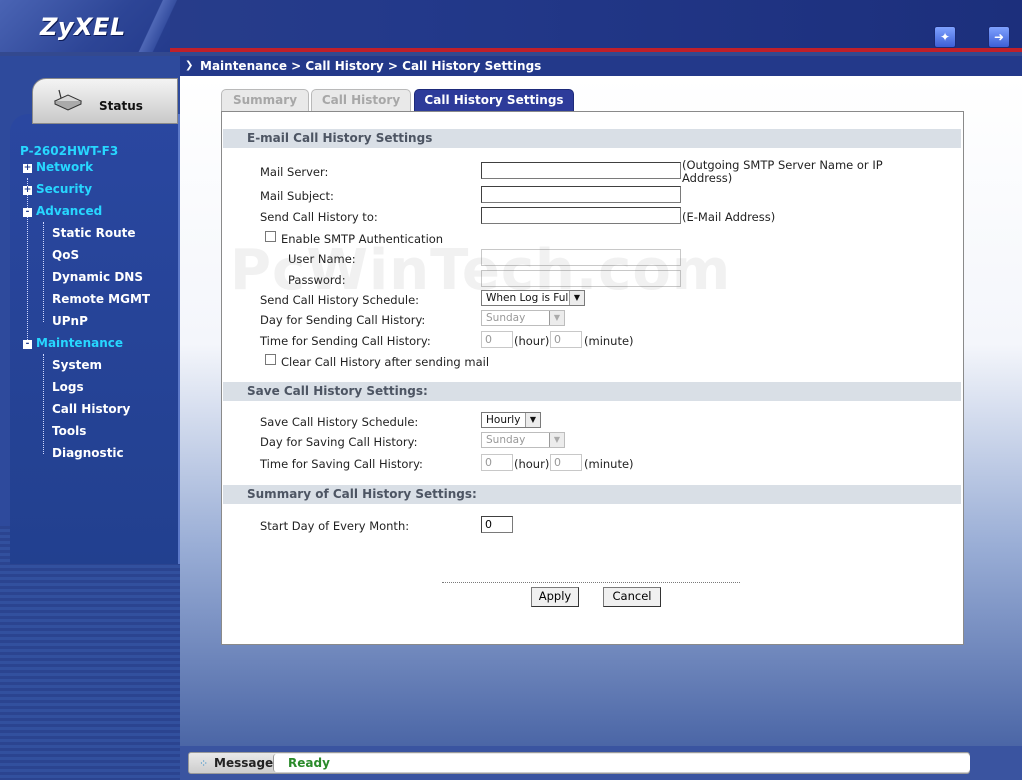  What do you see at coordinates (69, 431) in the screenshot?
I see `sidebar-item-tools: Tools` at bounding box center [69, 431].